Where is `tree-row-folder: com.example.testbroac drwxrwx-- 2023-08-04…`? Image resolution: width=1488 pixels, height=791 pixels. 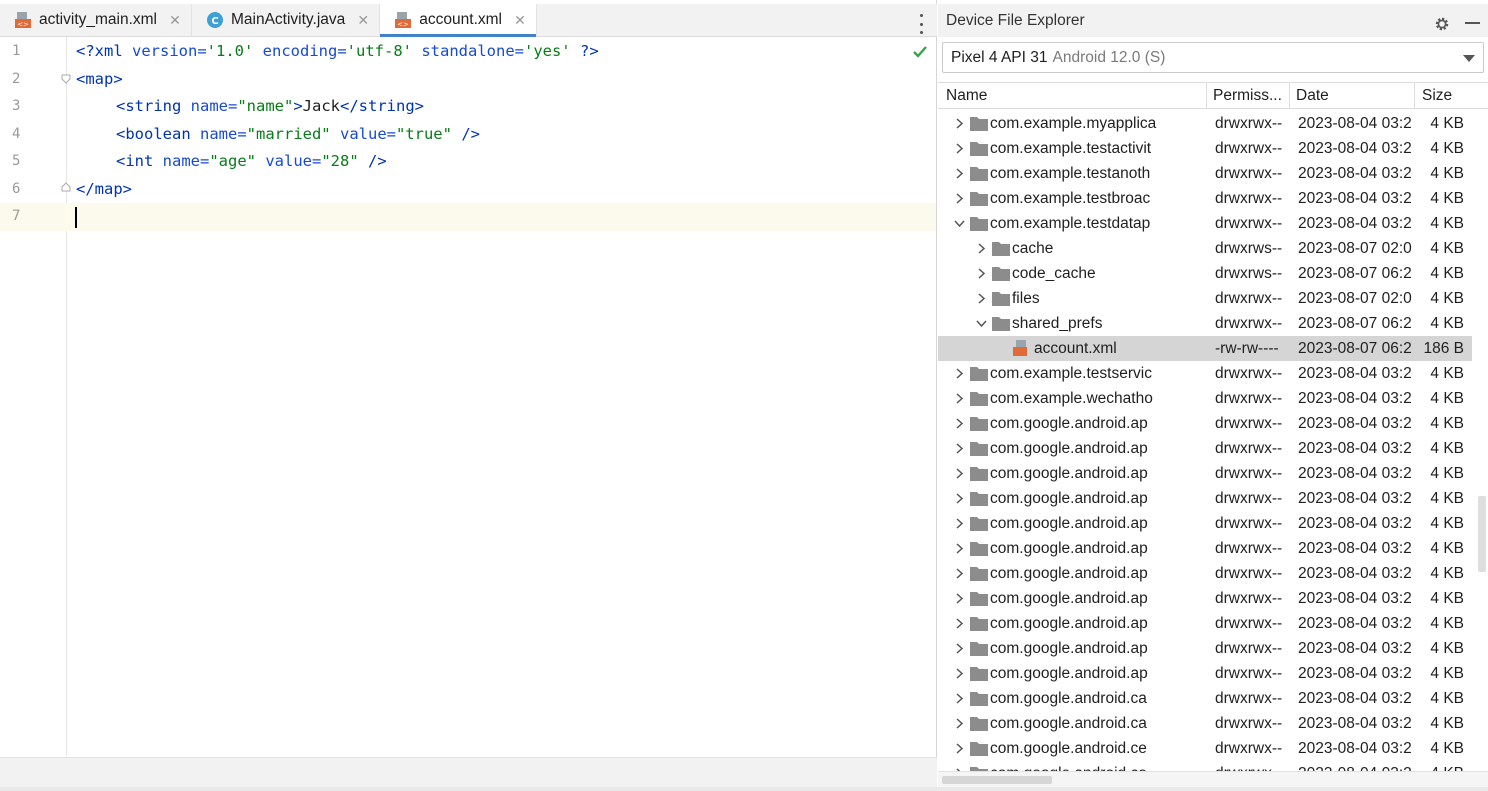
tree-row-folder: com.example.testbroac drwxrwx-- 2023-08-04… is located at coordinates (1205, 198).